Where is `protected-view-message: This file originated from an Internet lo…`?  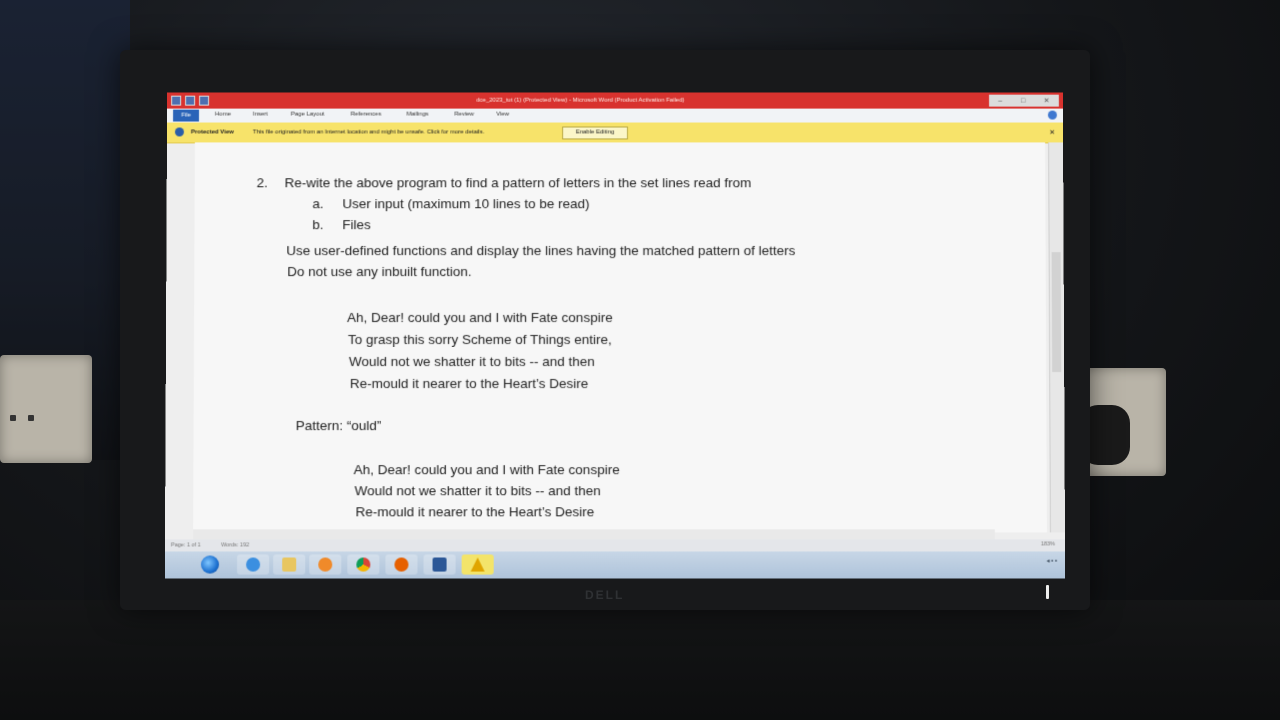
protected-view-message: This file originated from an Internet lo… is located at coordinates (369, 132).